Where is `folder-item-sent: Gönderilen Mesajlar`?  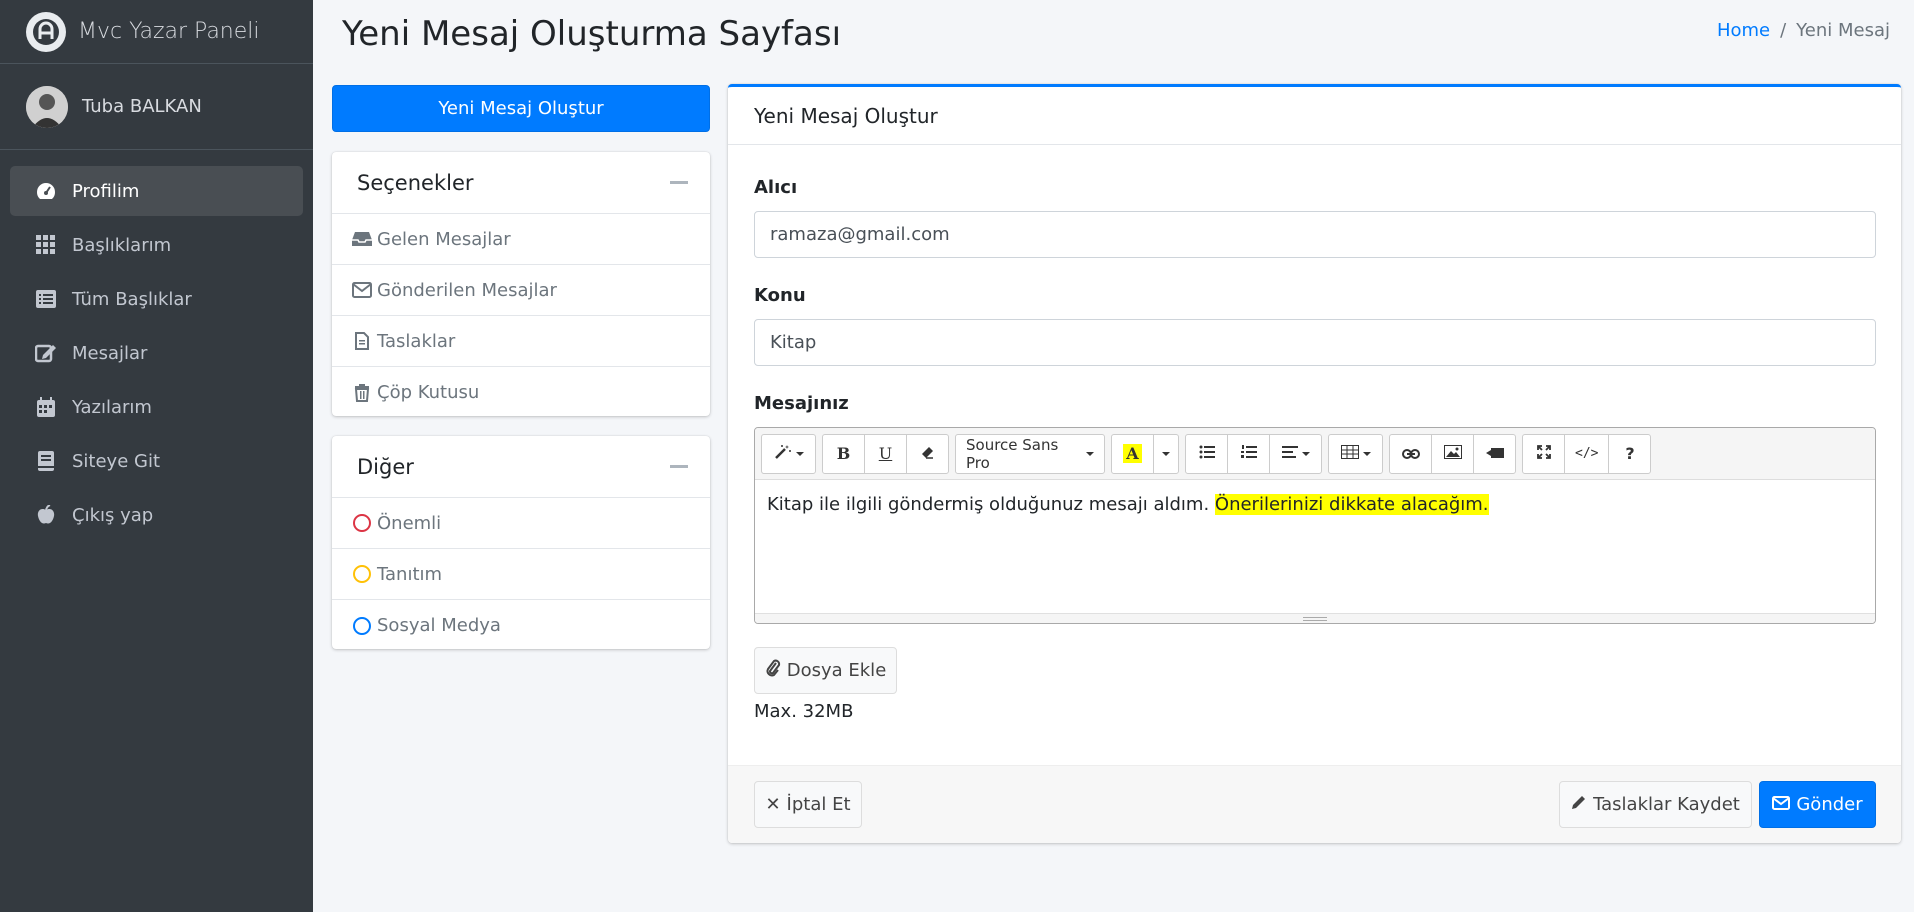
folder-item-sent: Gönderilen Mesajlar is located at coordinates (521, 290).